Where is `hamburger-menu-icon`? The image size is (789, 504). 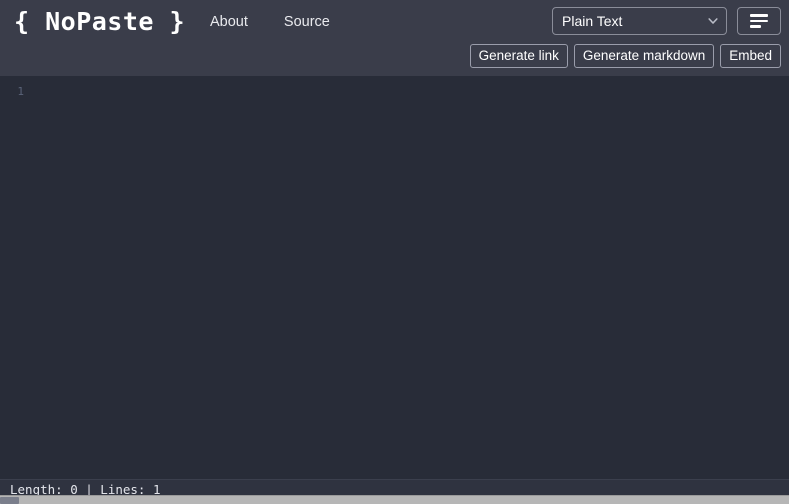
hamburger-menu-icon is located at coordinates (759, 21).